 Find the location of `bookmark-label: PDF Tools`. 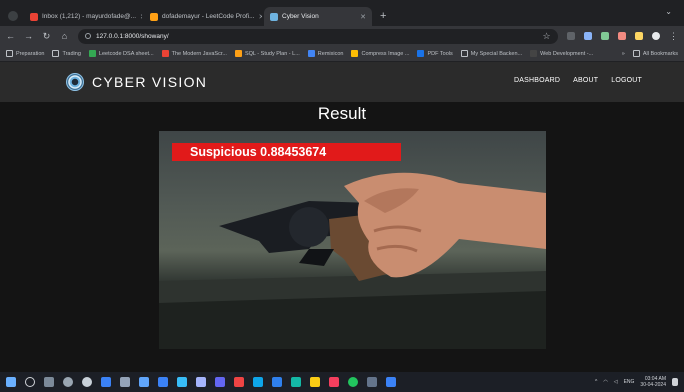

bookmark-label: PDF Tools is located at coordinates (440, 53).